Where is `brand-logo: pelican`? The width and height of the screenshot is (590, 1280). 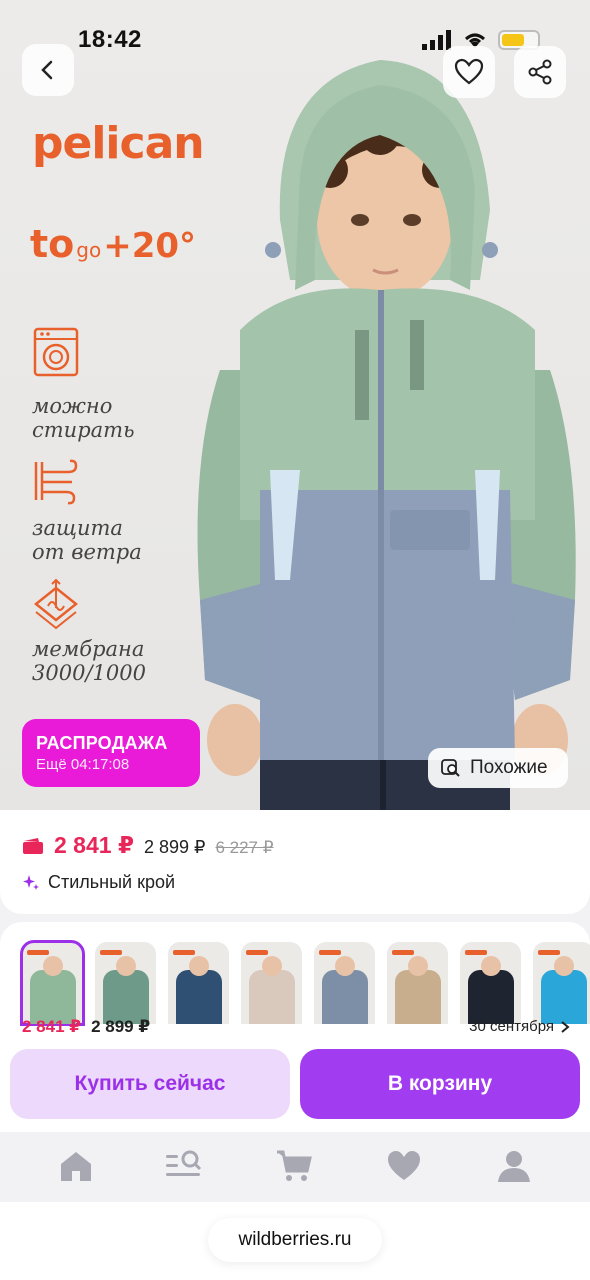
brand-logo: pelican is located at coordinates (118, 143).